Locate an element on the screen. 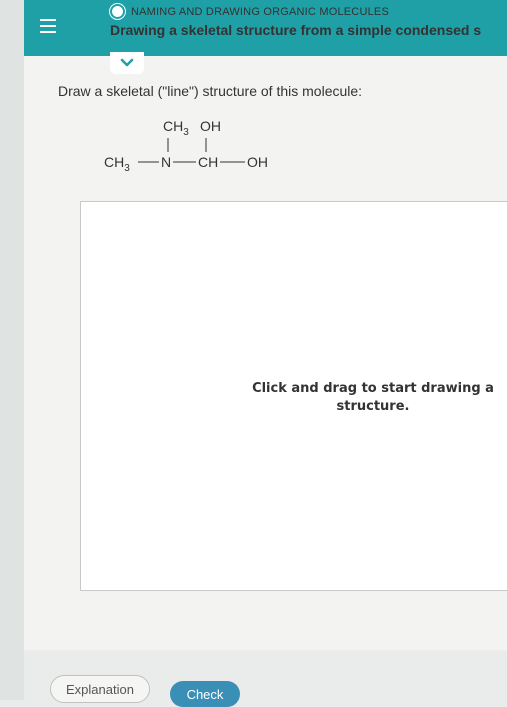  check-button: Check is located at coordinates (205, 694).